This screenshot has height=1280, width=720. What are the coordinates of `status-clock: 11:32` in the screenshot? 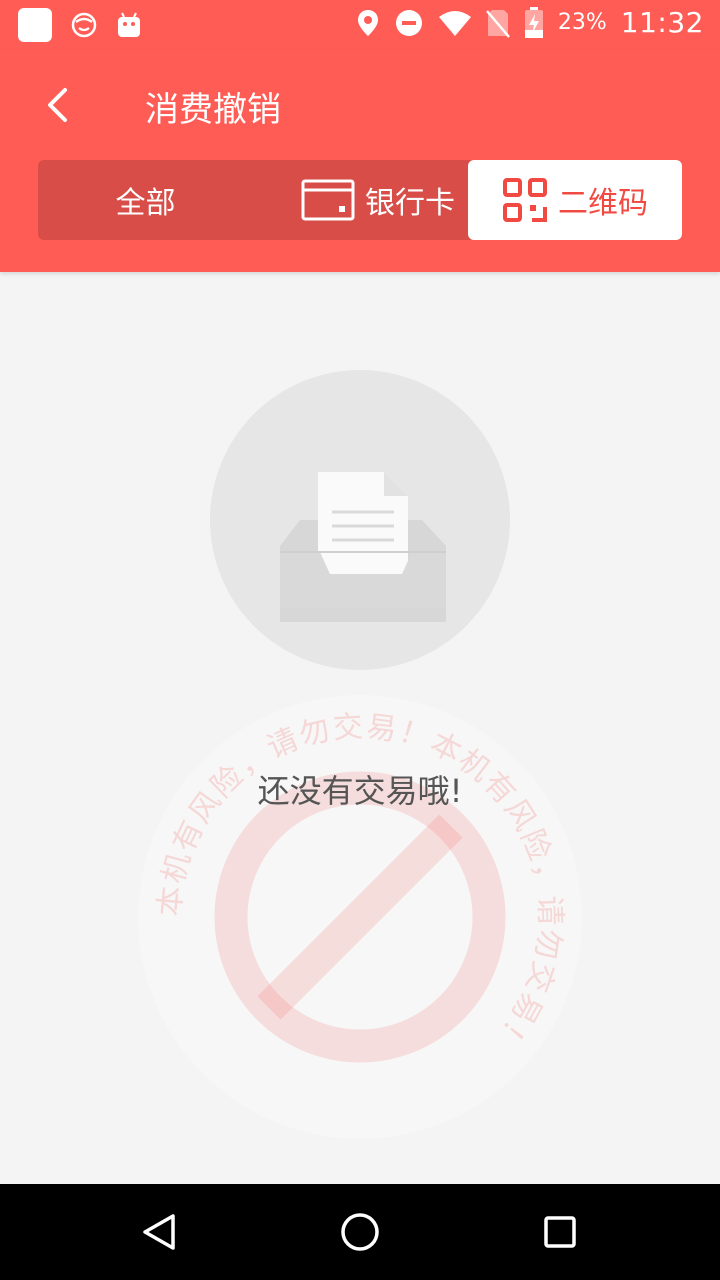 It's located at (662, 22).